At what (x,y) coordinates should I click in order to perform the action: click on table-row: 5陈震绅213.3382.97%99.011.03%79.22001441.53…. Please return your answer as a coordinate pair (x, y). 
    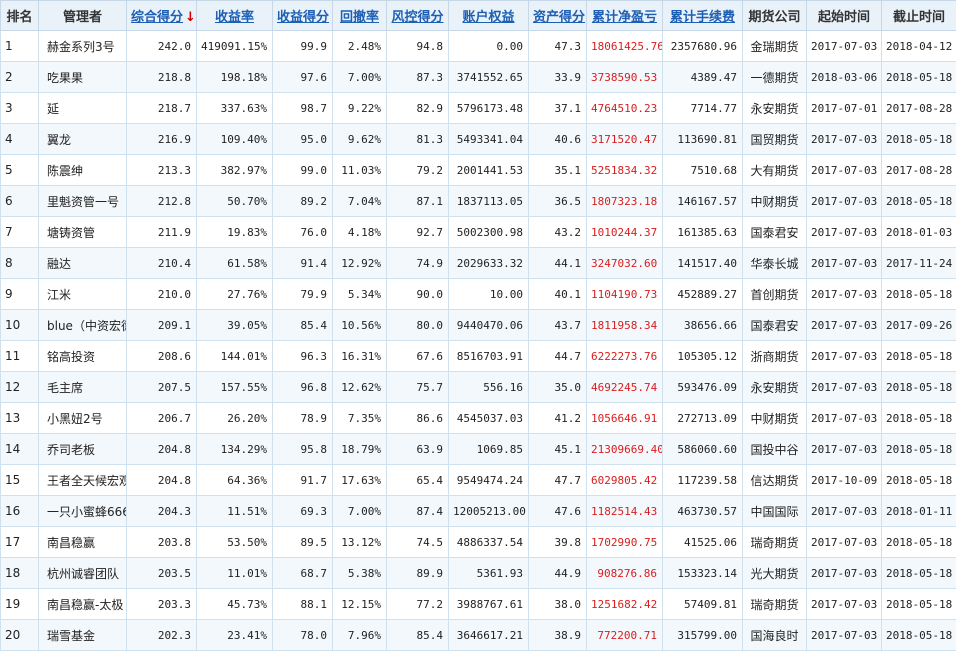
    Looking at the image, I should click on (478, 170).